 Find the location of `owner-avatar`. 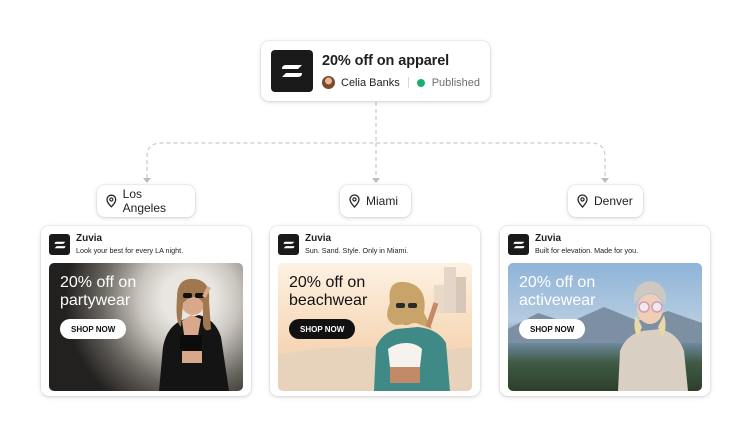

owner-avatar is located at coordinates (328, 82).